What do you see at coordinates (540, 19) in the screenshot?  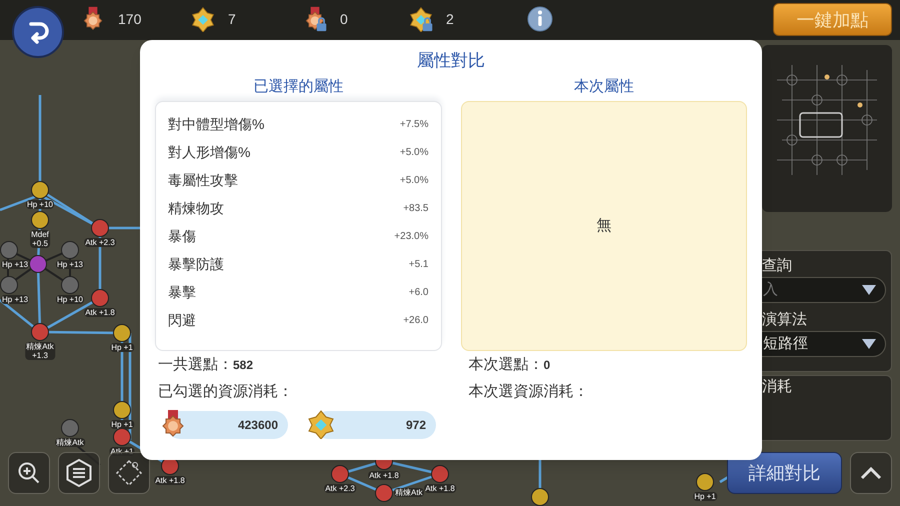 I see `info-icon` at bounding box center [540, 19].